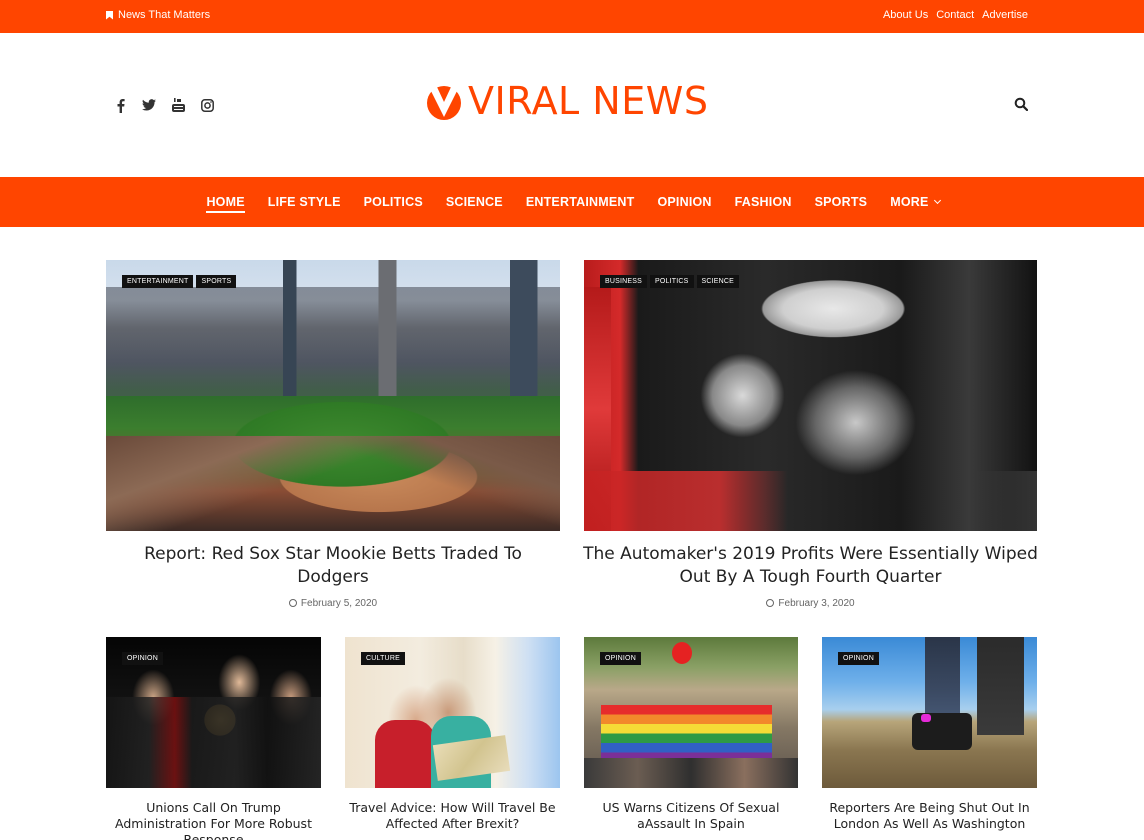 The width and height of the screenshot is (1144, 840). I want to click on site-logo: VIRAL NEWS, so click(566, 101).